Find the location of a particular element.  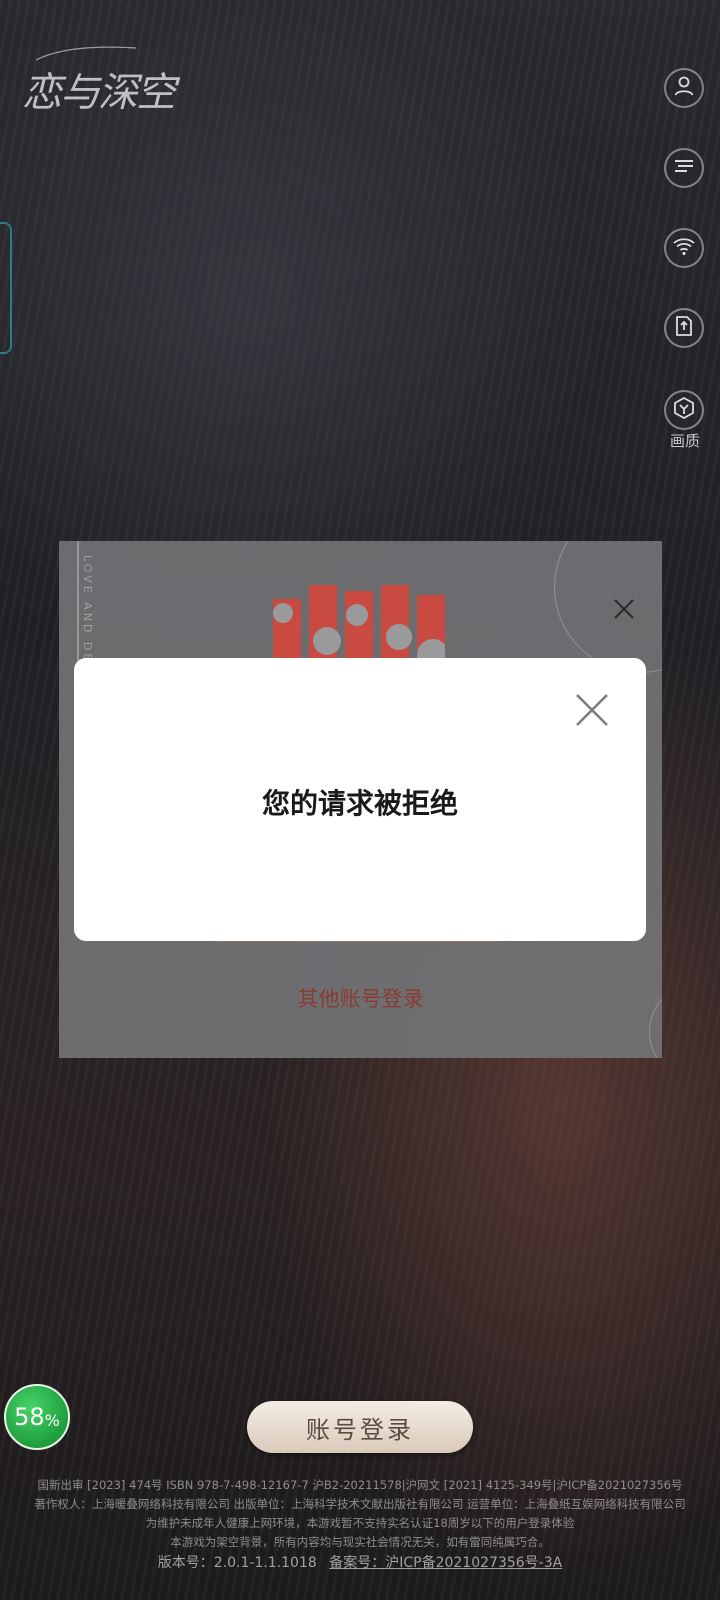

panel-decoration is located at coordinates (608, 607).